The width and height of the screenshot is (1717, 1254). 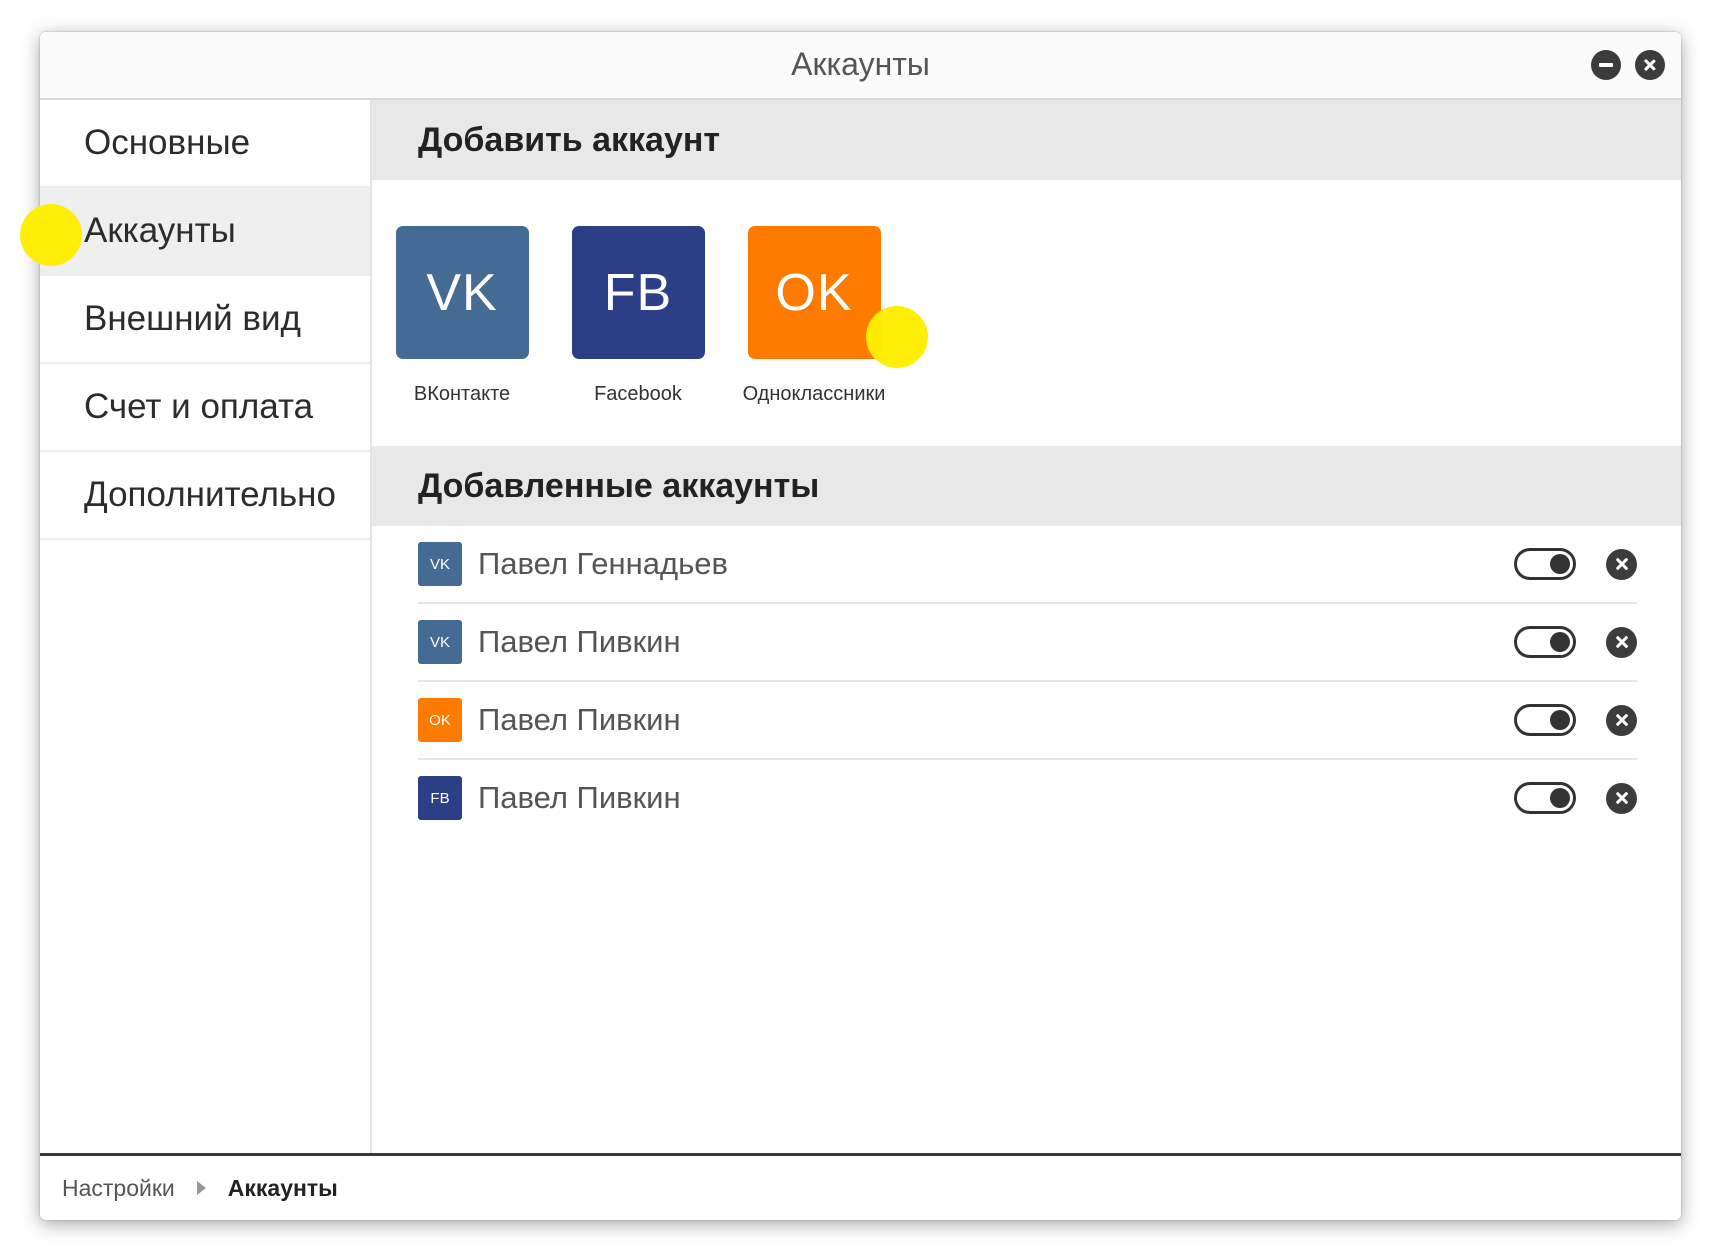 I want to click on sidebar-item-label: Счет и оплата, so click(x=199, y=406).